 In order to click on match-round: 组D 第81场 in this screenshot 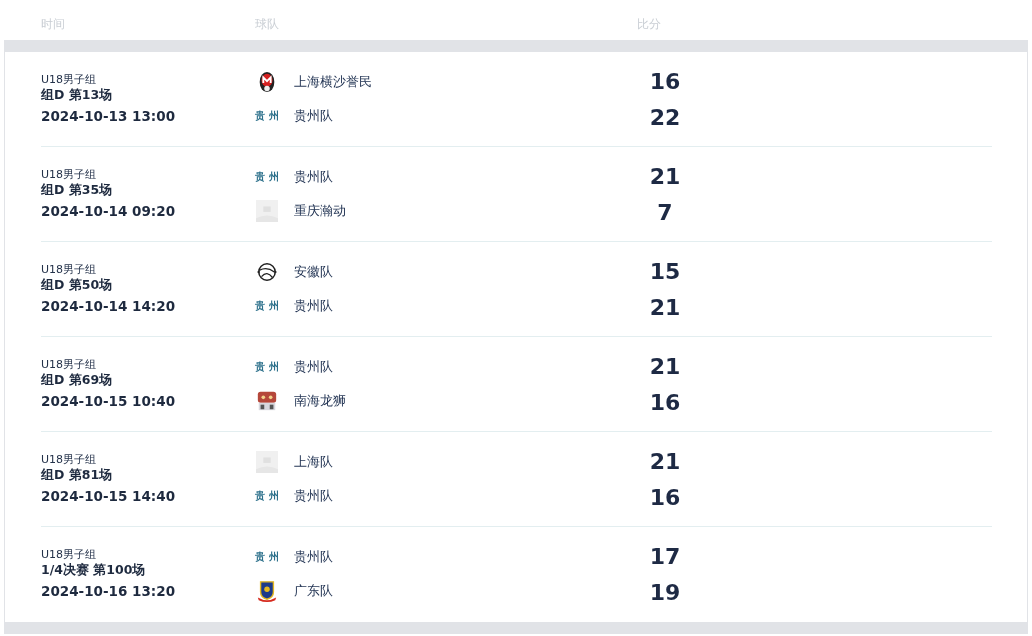, I will do `click(77, 475)`.